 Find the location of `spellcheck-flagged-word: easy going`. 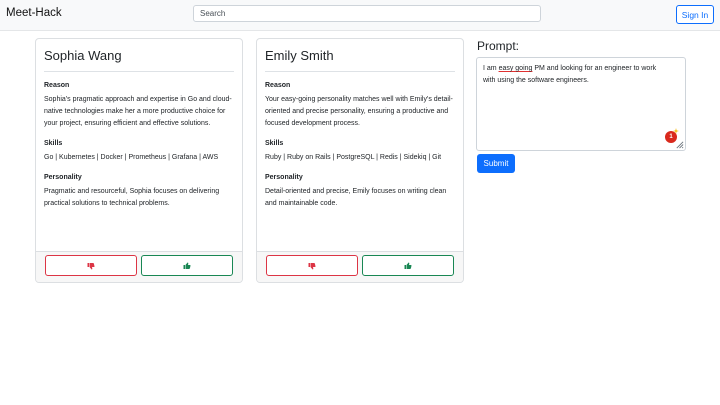

spellcheck-flagged-word: easy going is located at coordinates (516, 68).